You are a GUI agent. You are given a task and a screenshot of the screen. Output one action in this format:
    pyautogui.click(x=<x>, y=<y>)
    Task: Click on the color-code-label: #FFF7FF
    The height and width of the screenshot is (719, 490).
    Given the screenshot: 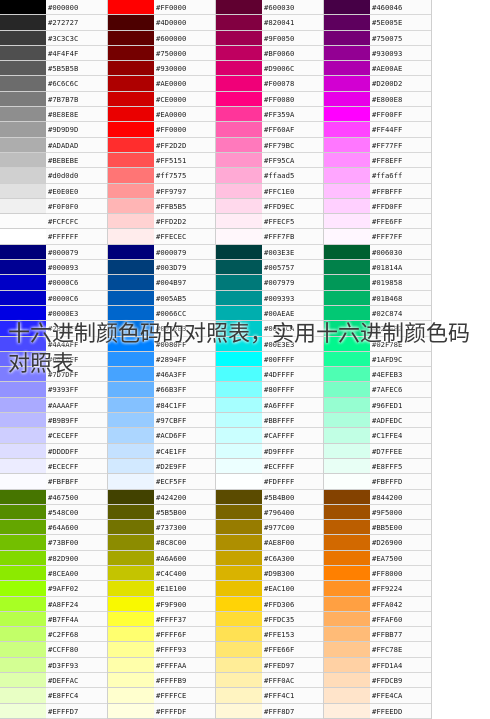 What is the action you would take?
    pyautogui.click(x=400, y=237)
    